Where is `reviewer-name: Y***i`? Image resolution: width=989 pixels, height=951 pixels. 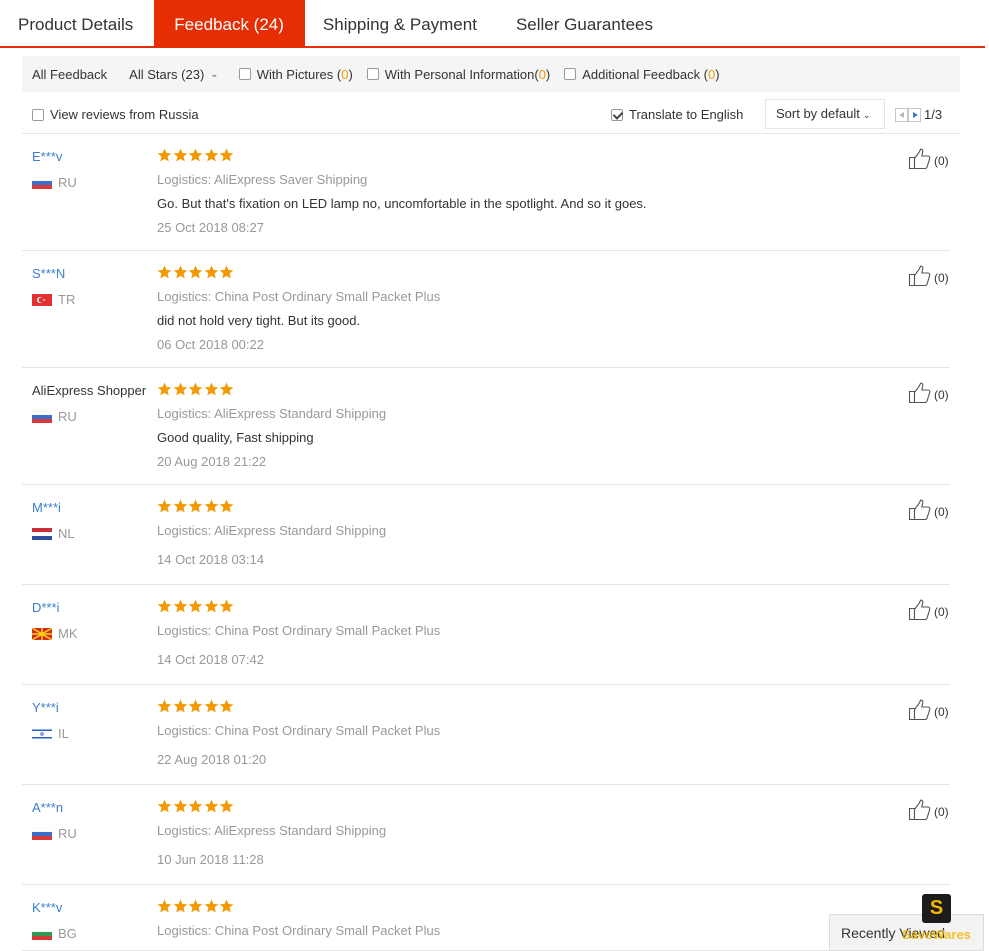
reviewer-name: Y***i is located at coordinates (45, 707).